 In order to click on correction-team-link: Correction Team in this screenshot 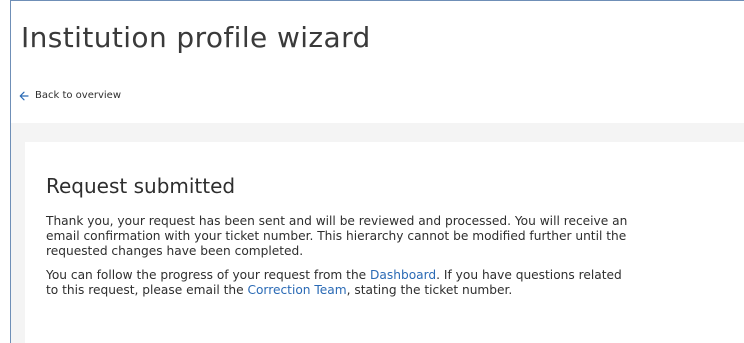, I will do `click(296, 290)`.